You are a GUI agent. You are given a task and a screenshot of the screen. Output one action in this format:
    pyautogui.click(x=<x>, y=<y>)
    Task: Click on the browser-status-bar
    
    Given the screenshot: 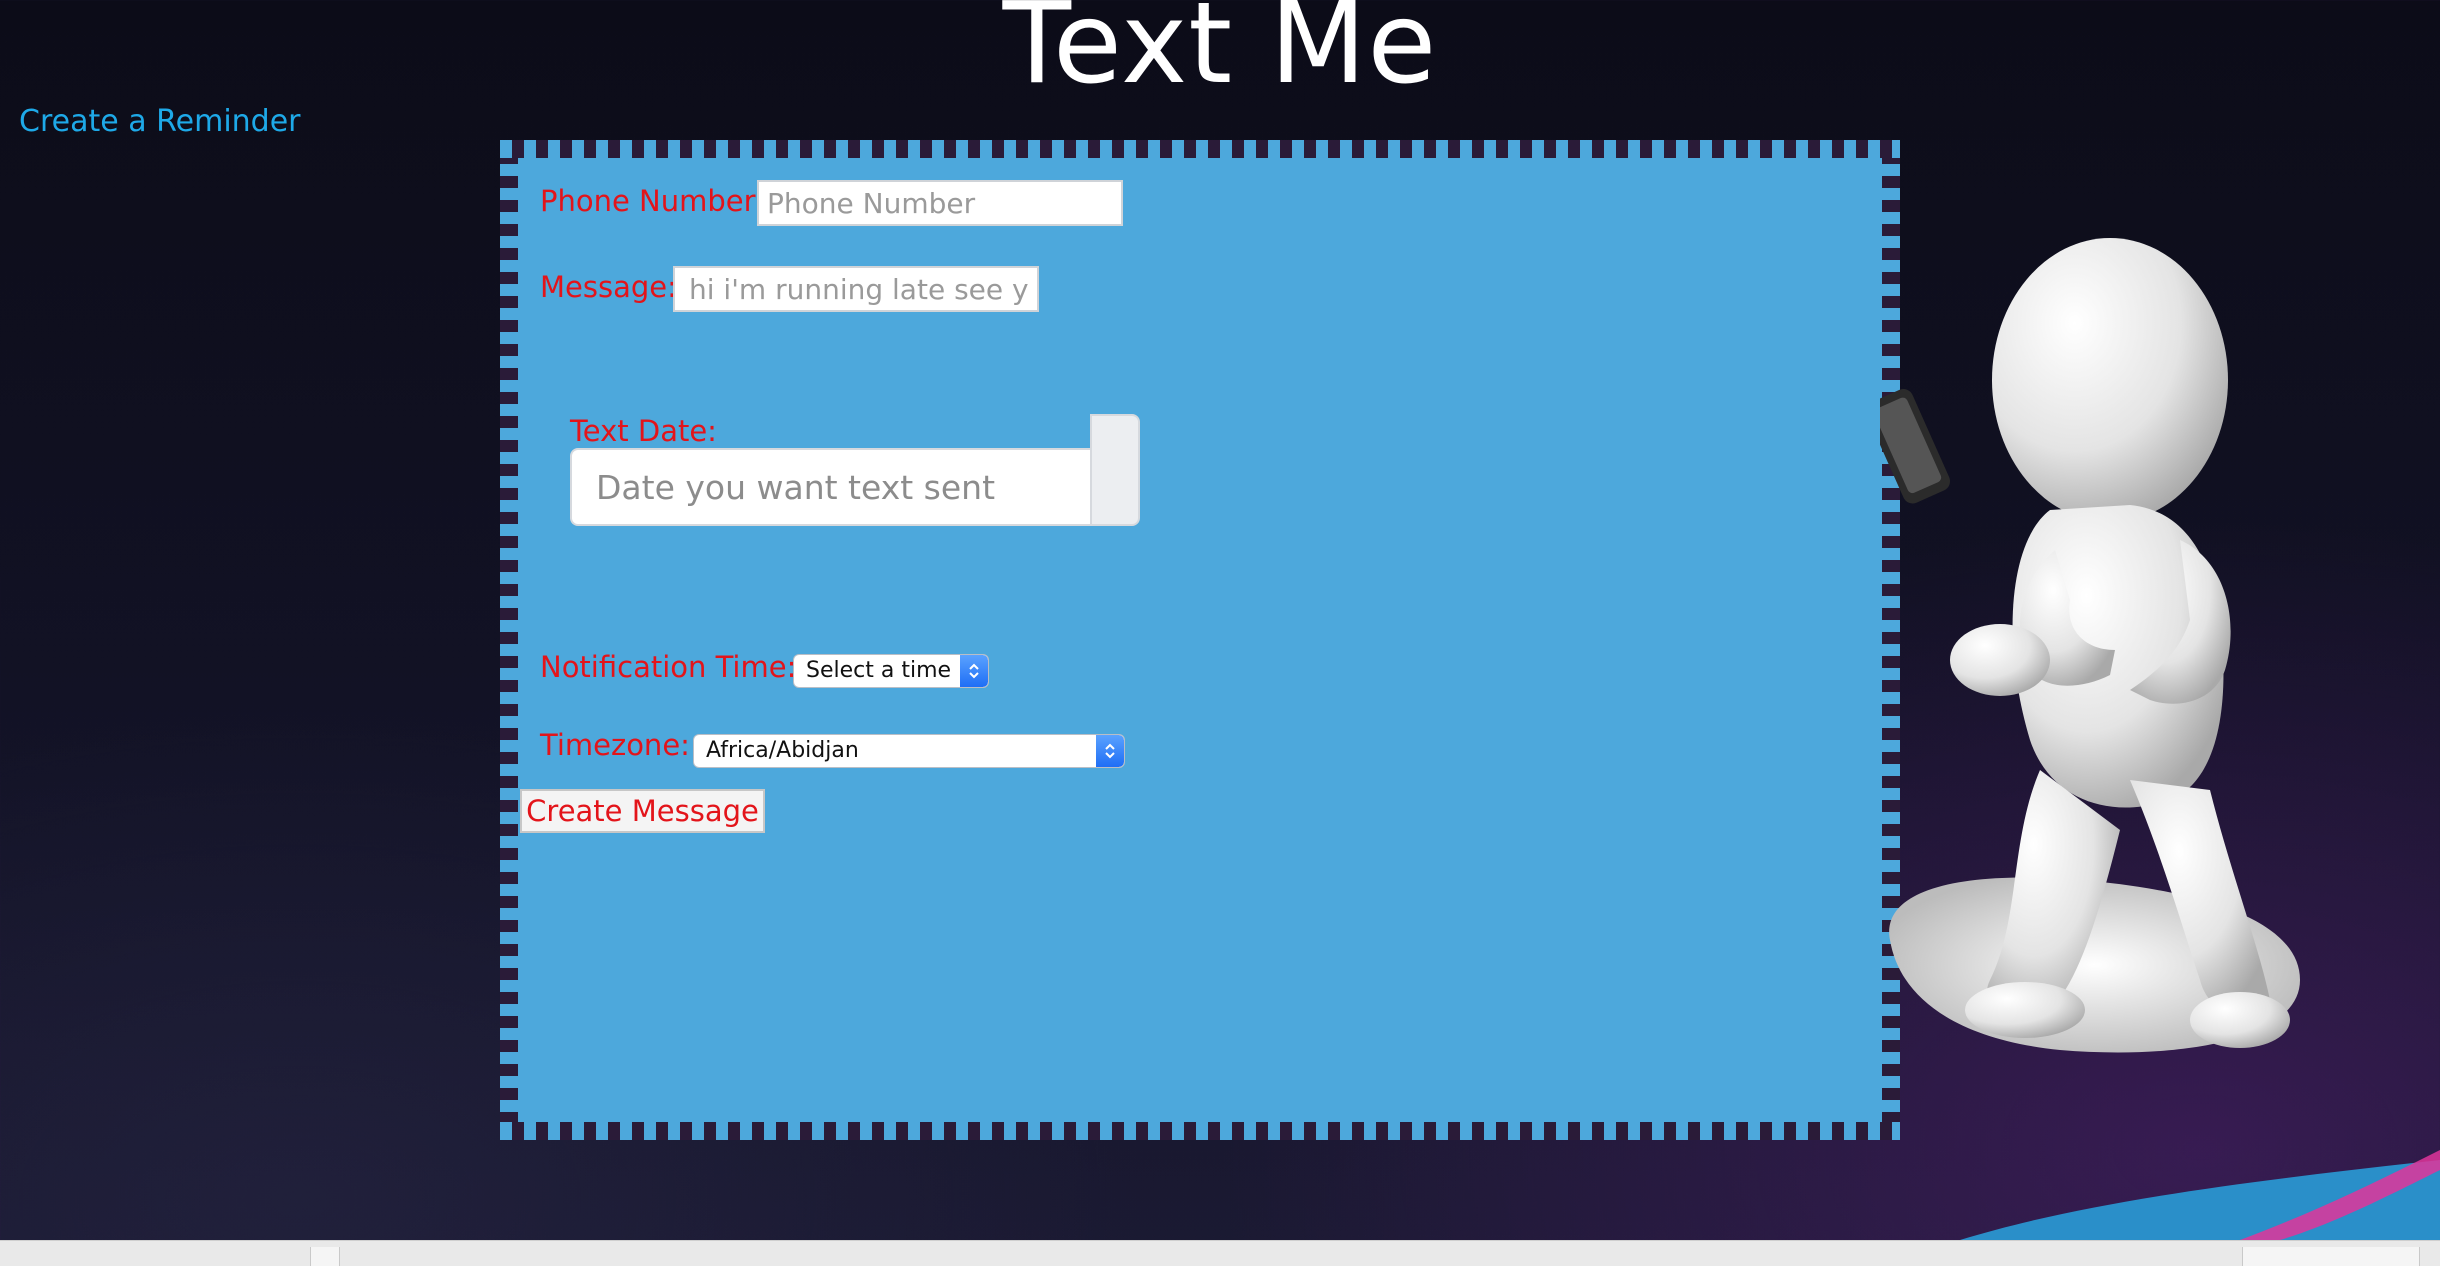 What is the action you would take?
    pyautogui.click(x=1220, y=1253)
    